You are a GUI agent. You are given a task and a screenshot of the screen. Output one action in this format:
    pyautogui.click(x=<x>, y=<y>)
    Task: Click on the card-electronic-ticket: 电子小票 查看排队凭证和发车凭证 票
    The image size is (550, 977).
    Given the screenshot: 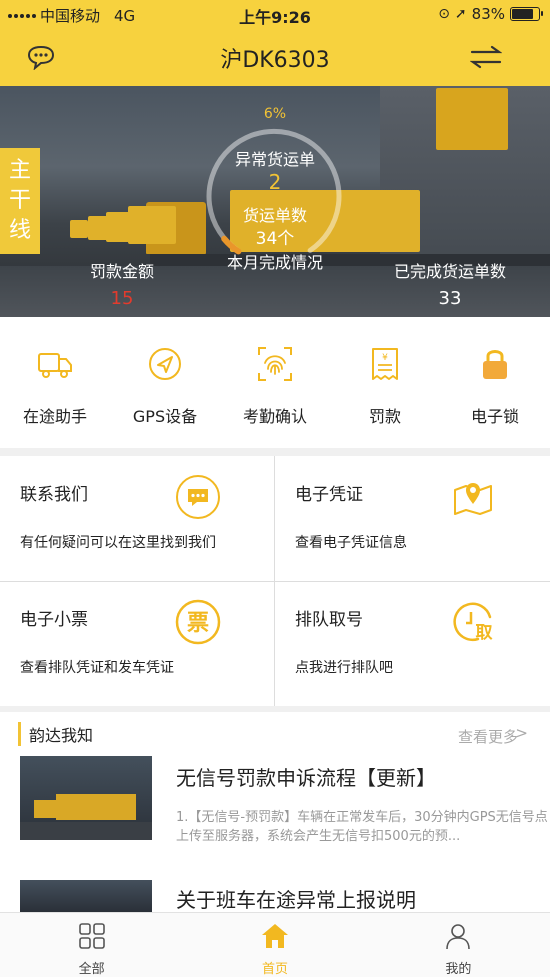 What is the action you would take?
    pyautogui.click(x=137, y=643)
    